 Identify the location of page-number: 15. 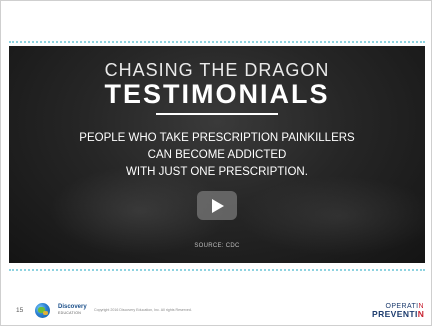
(20, 310).